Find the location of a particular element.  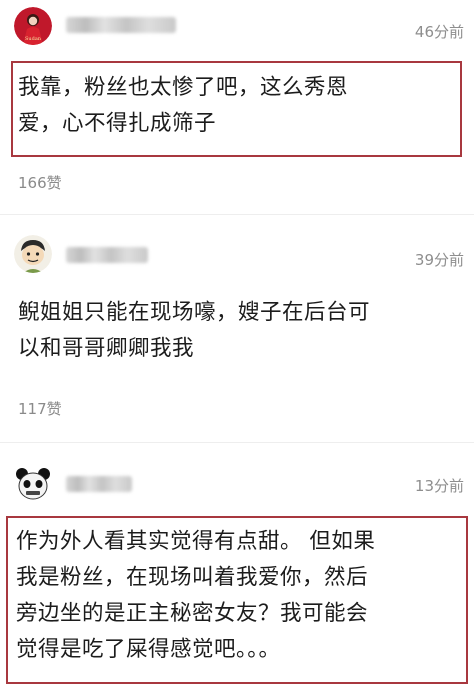

comment-time: 46分前 is located at coordinates (439, 32).